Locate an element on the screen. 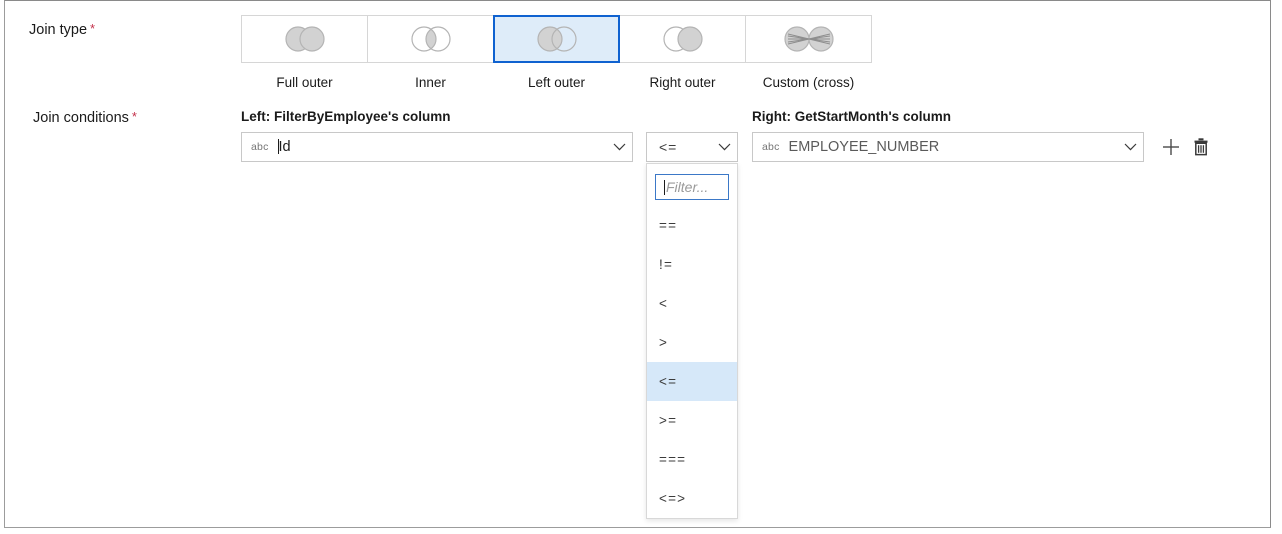 The width and height of the screenshot is (1282, 534). join-type-option-full-outer is located at coordinates (304, 39).